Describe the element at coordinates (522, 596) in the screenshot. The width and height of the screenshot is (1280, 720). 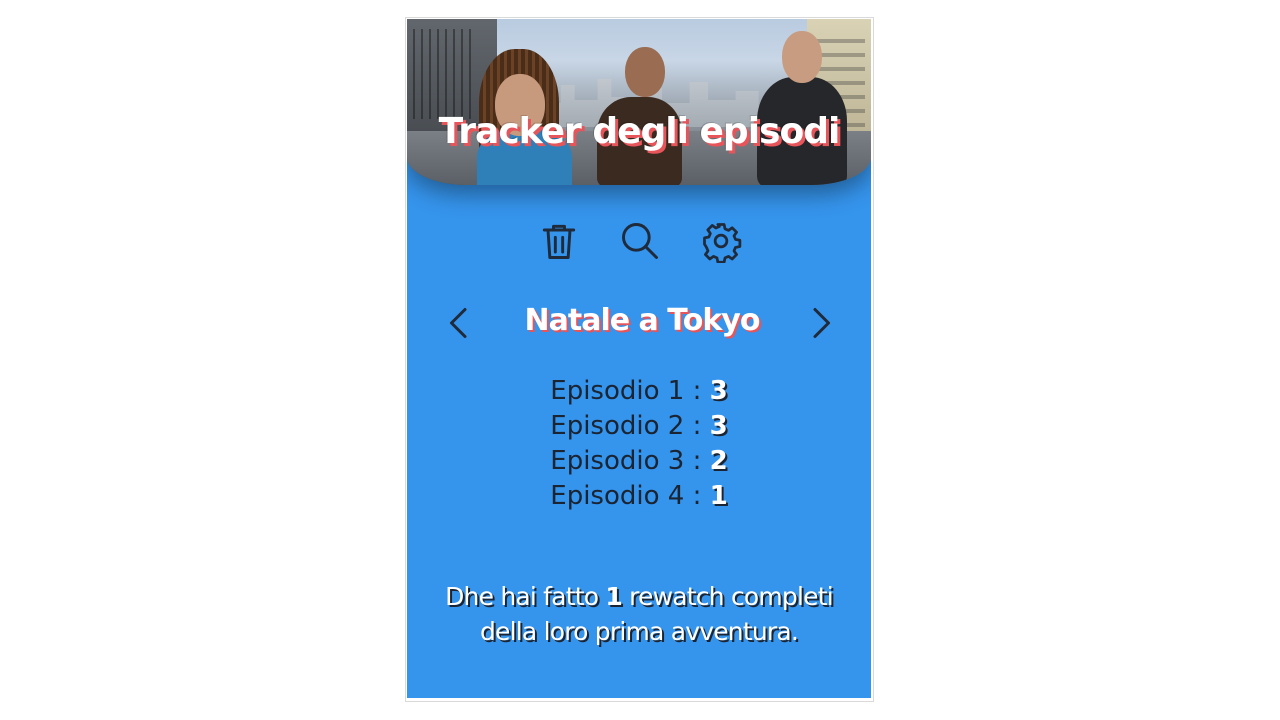
I see `rewatch-prefix: Dhe hai fatto` at that location.